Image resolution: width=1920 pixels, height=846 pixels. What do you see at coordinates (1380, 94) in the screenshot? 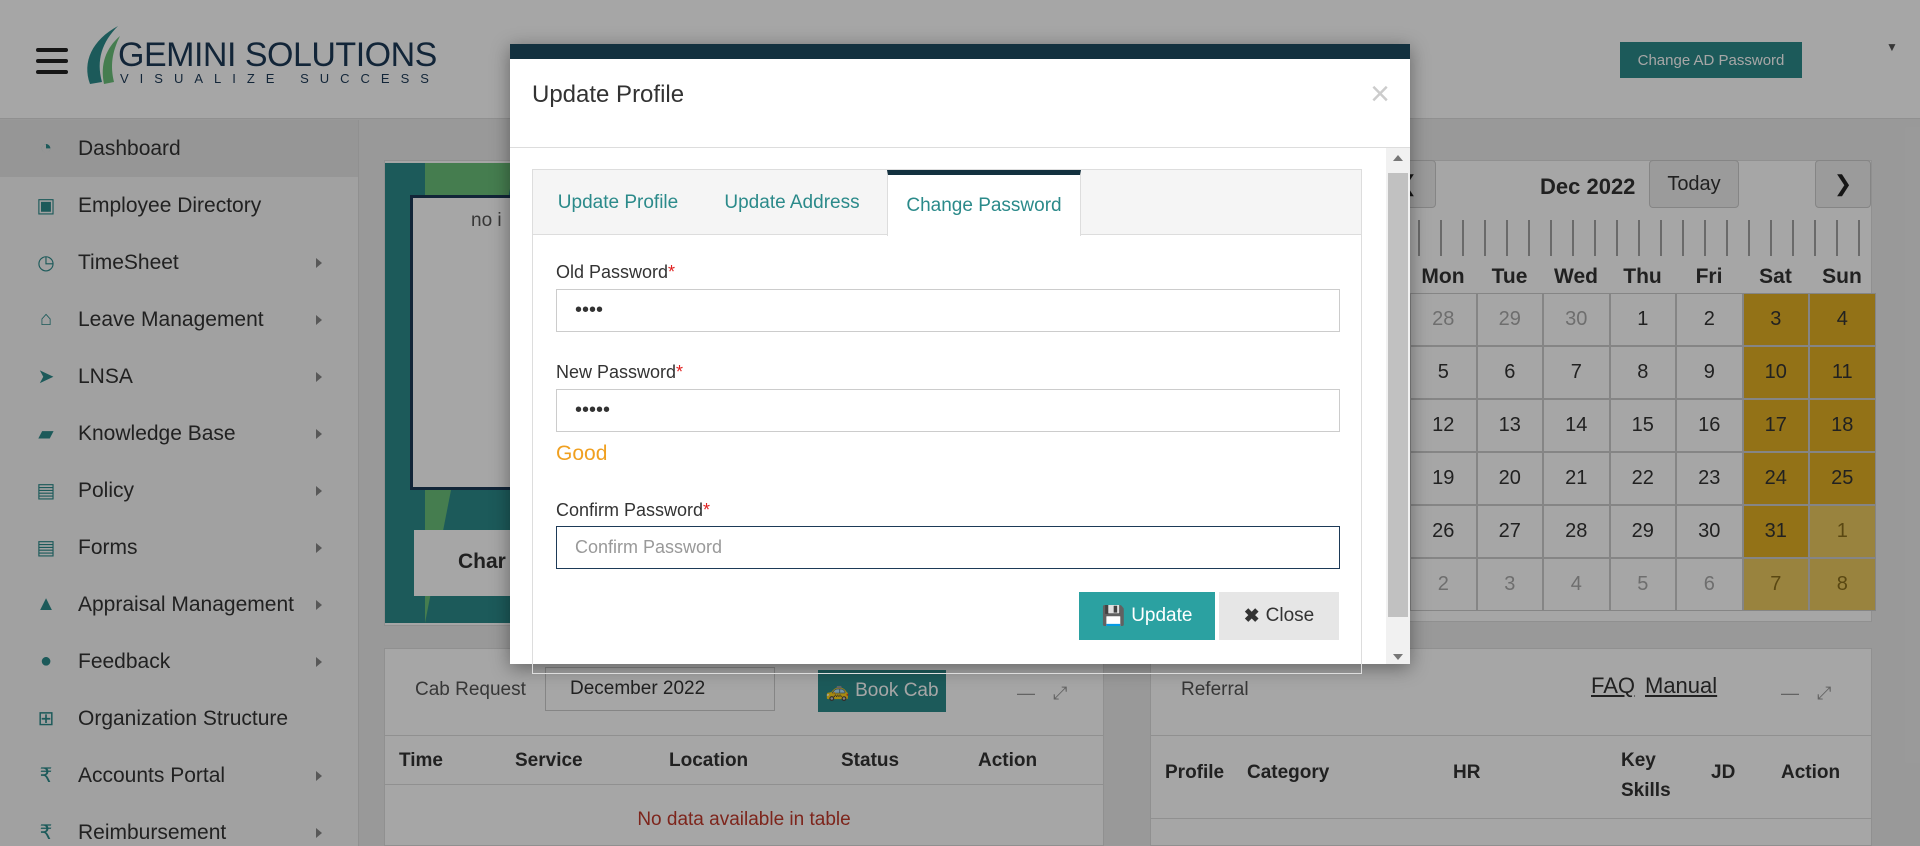
I see `close-icon: ×` at bounding box center [1380, 94].